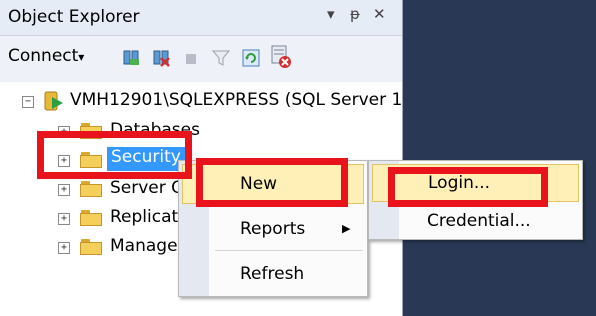 The height and width of the screenshot is (316, 596). Describe the element at coordinates (161, 58) in the screenshot. I see `disconnect-icon` at that location.